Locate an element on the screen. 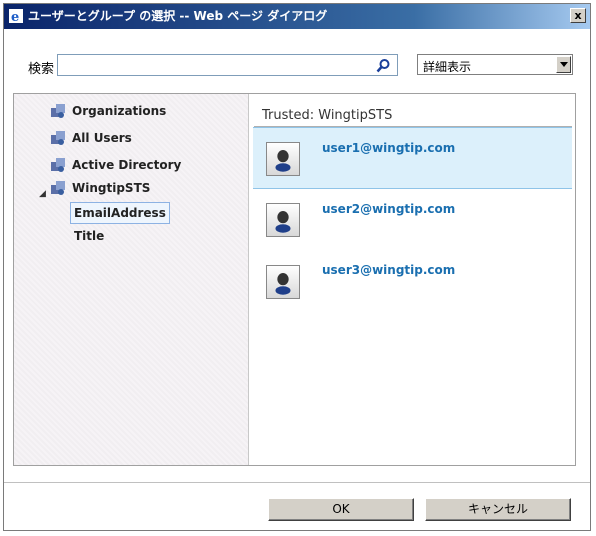  tree-item-label: Active Directory is located at coordinates (127, 165).